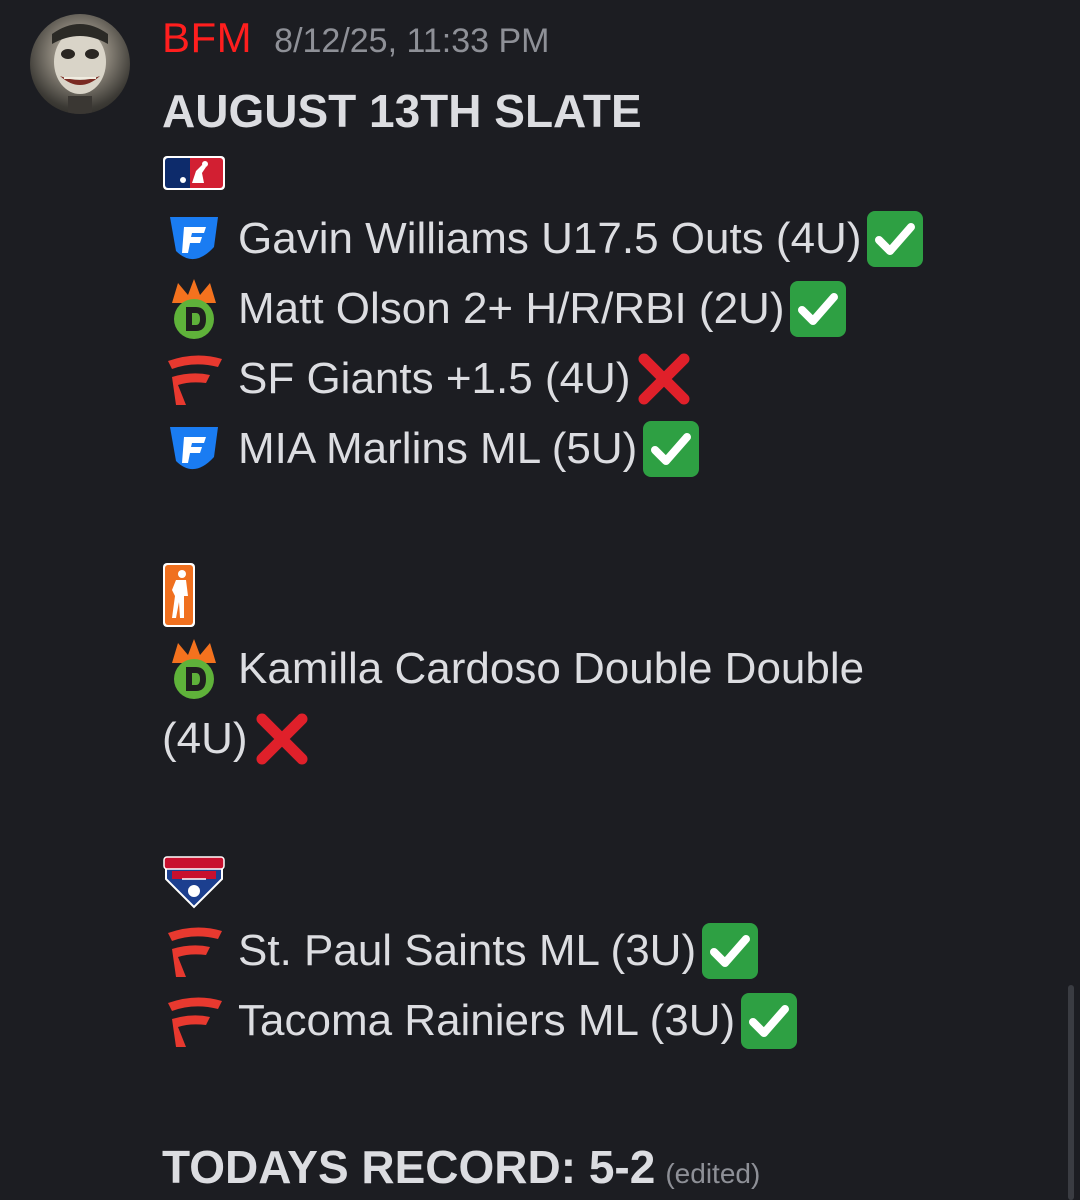 This screenshot has height=1200, width=1080. Describe the element at coordinates (194, 882) in the screenshot. I see `international-league-logo-icon` at that location.